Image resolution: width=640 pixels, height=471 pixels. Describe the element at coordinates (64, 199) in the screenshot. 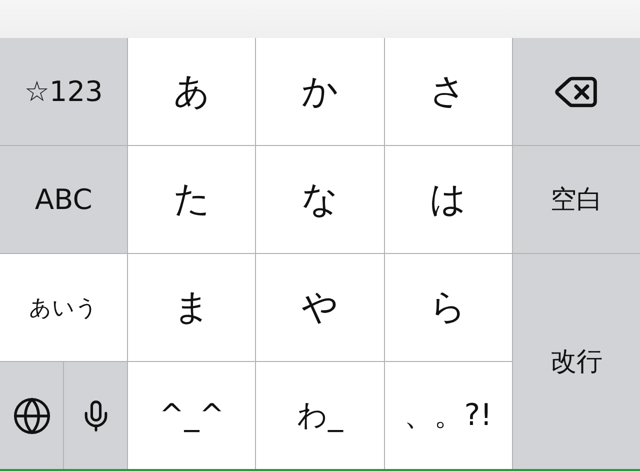

I see `input-mode-key: ABC` at that location.